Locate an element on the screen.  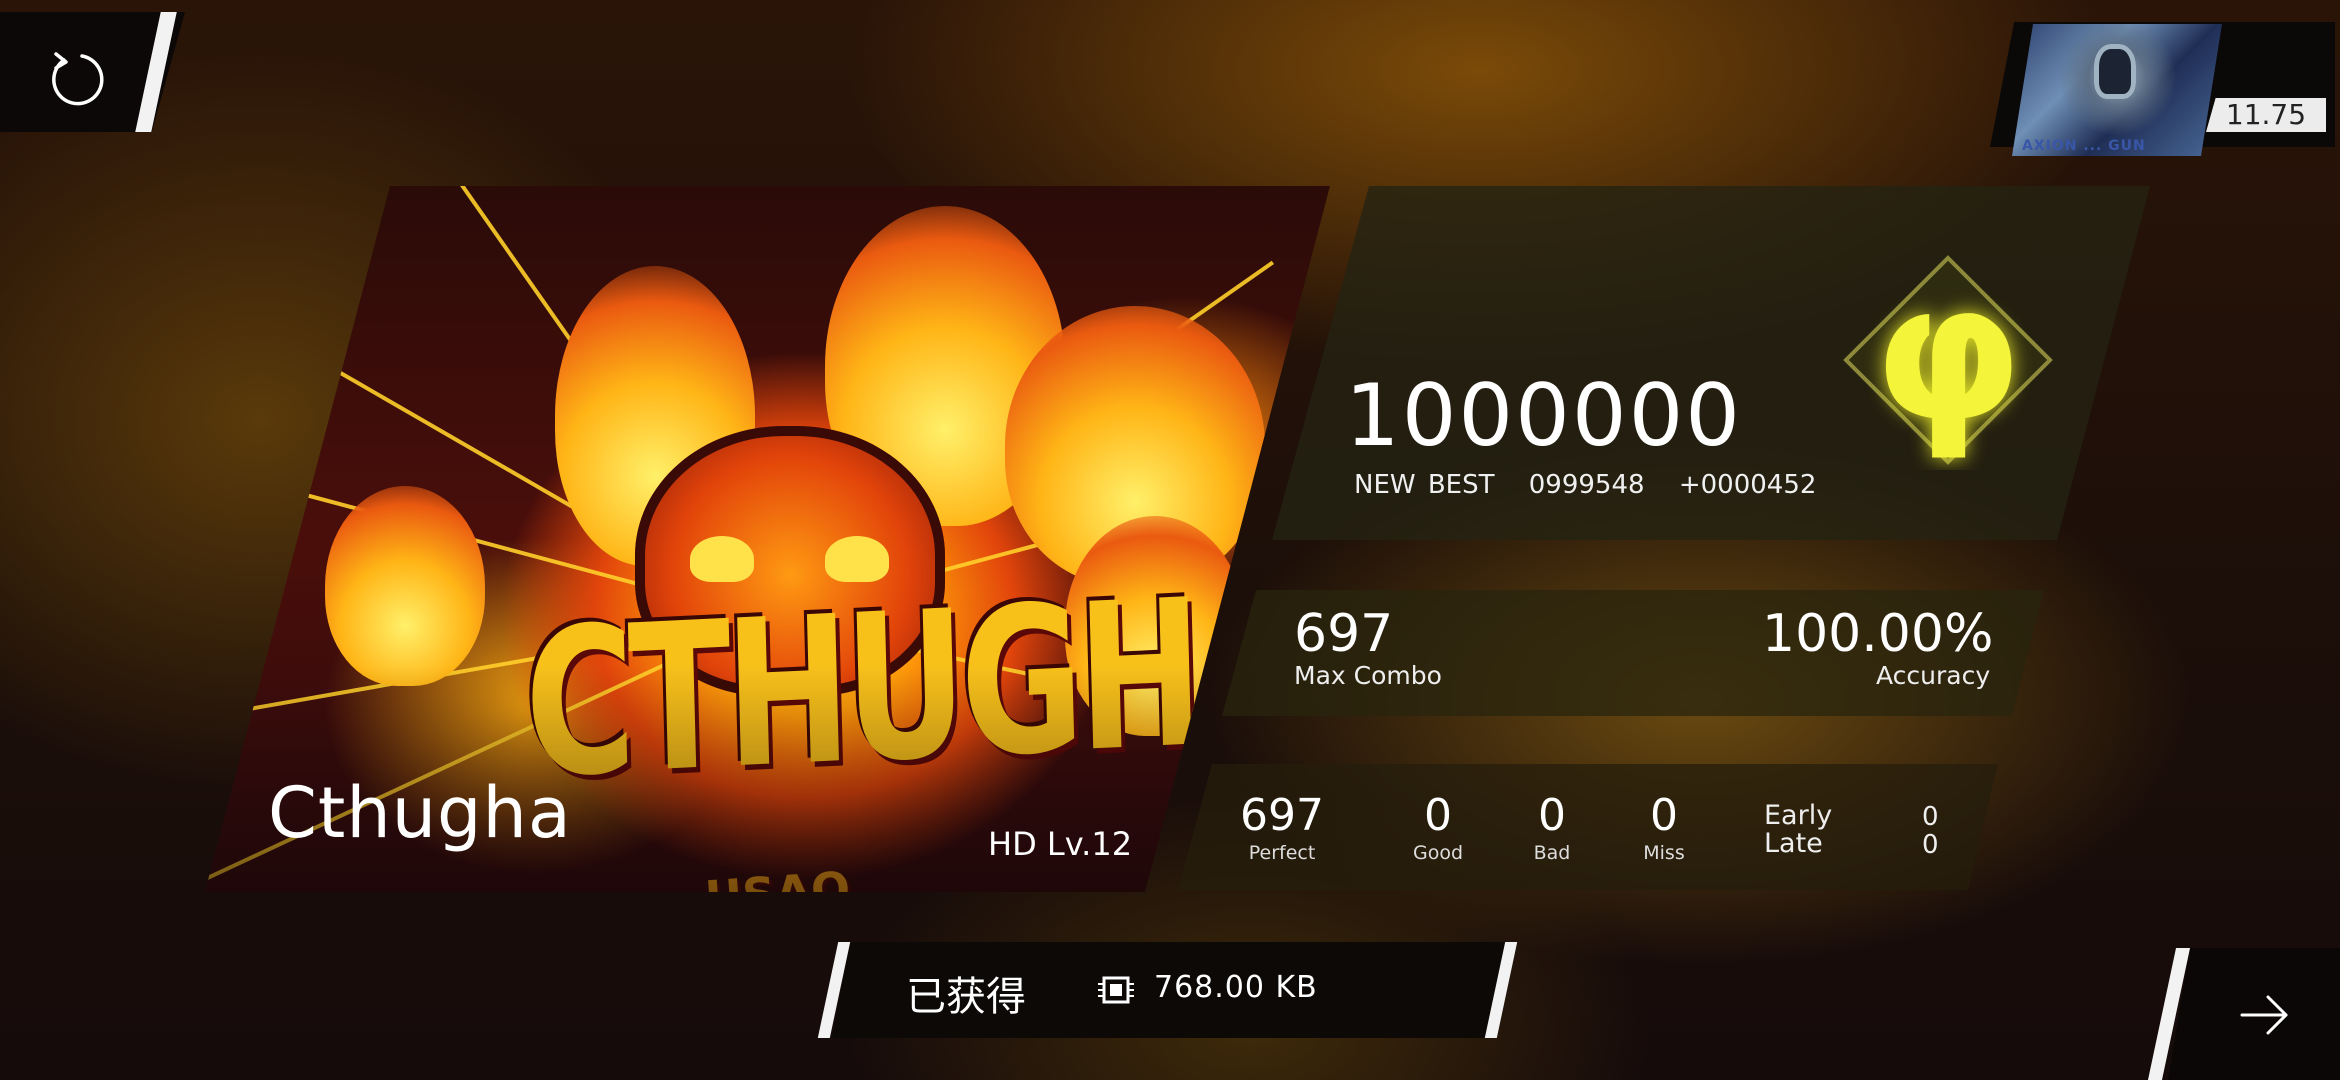
good-count: 0 is located at coordinates (1438, 815).